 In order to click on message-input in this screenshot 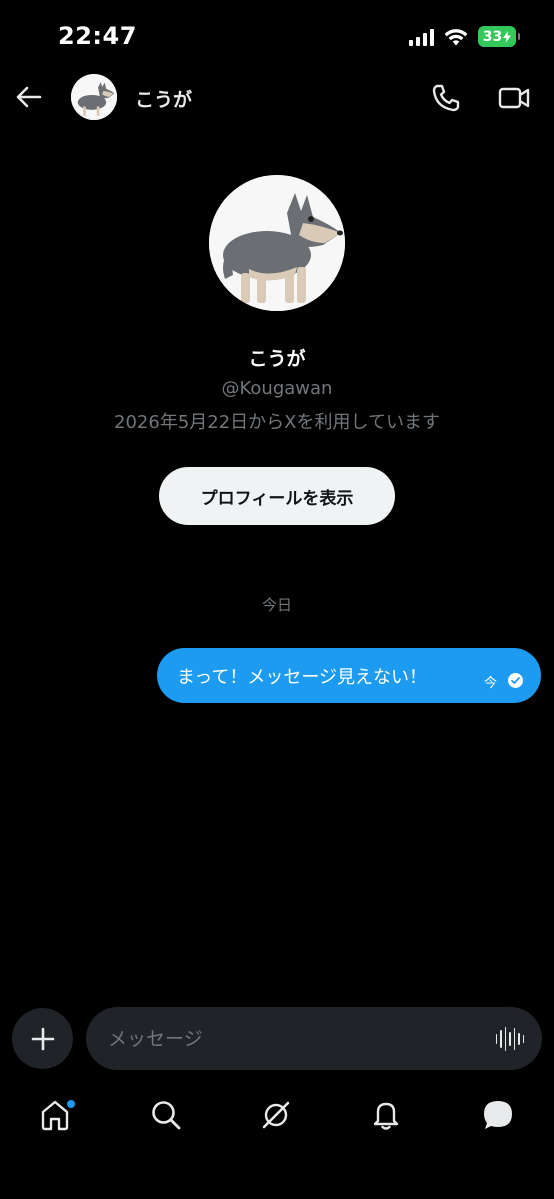, I will do `click(298, 1038)`.